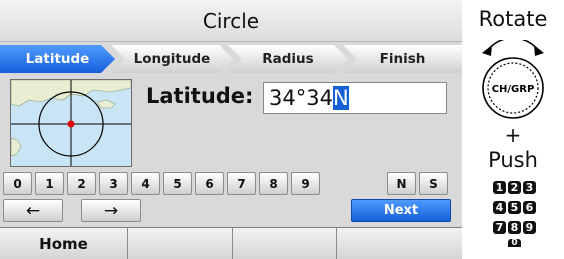 The image size is (564, 259). What do you see at coordinates (529, 207) in the screenshot?
I see `numpad-key-6: 6` at bounding box center [529, 207].